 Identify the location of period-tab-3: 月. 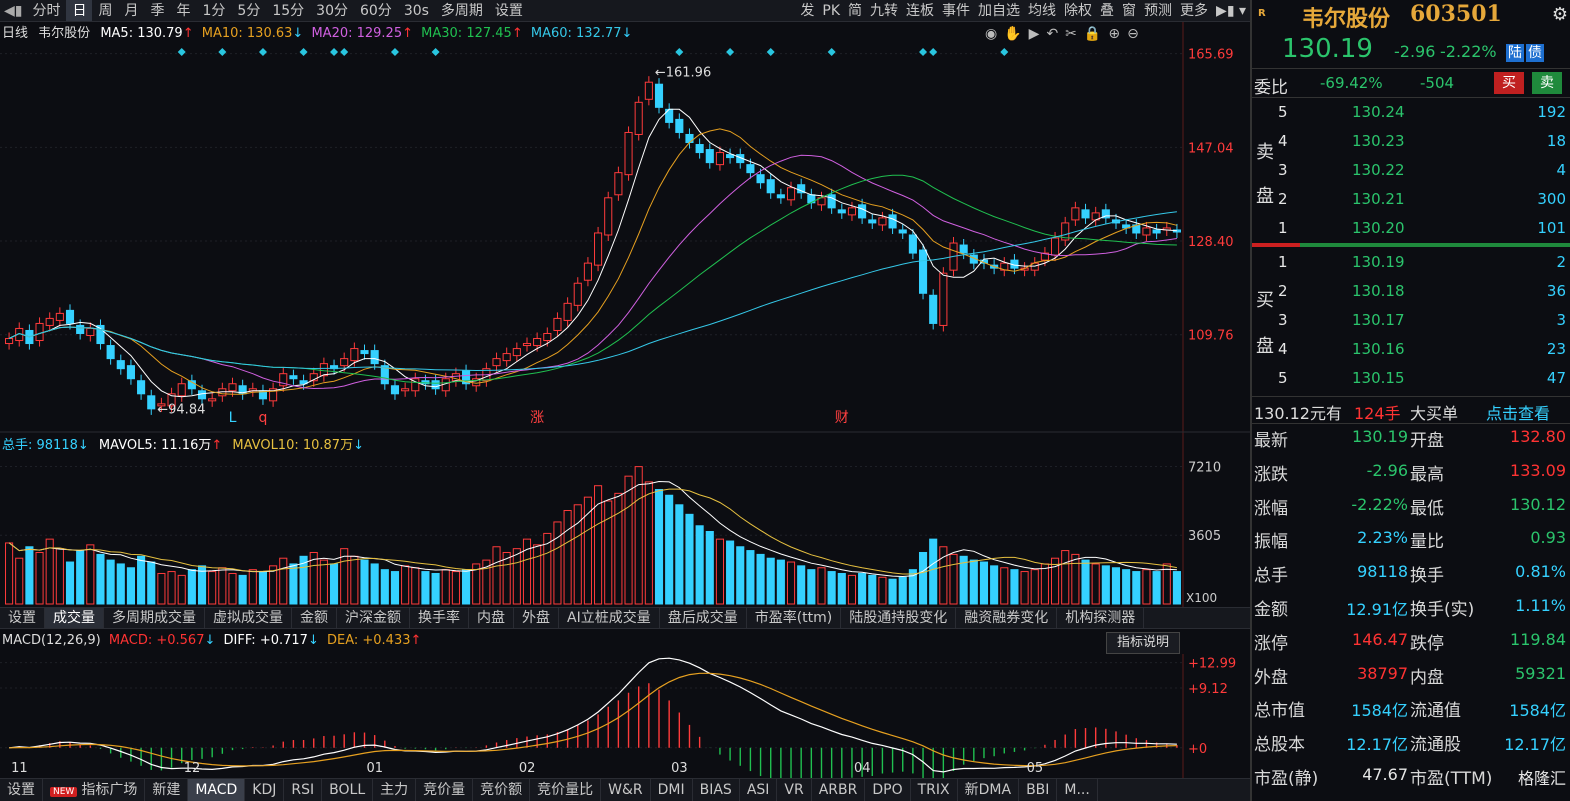
(131, 10).